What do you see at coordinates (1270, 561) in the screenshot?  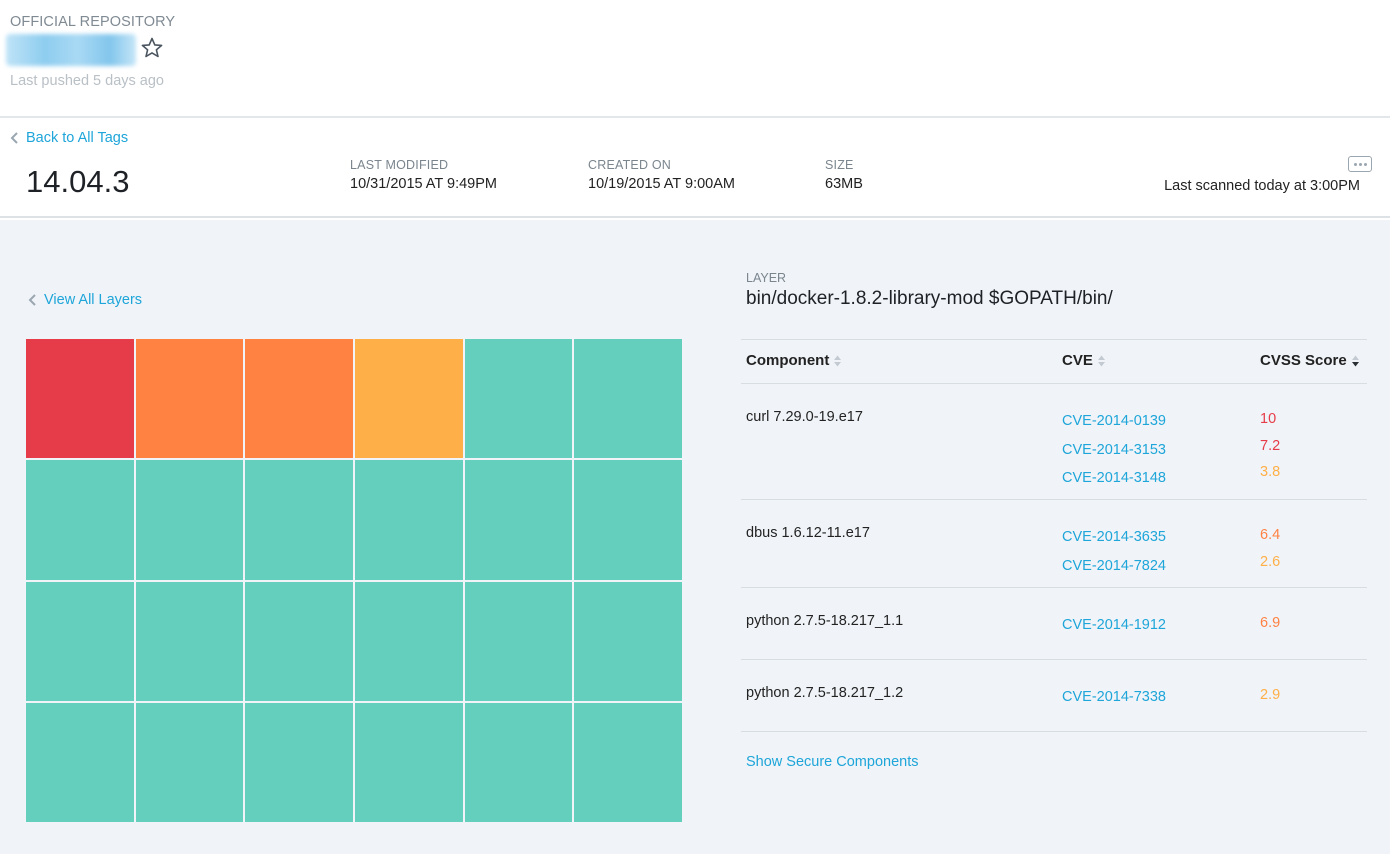 I see `cvss-score: 2.6` at bounding box center [1270, 561].